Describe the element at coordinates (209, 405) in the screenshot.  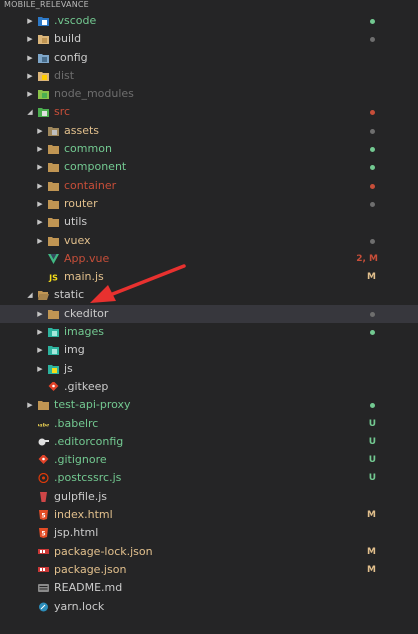
I see `tree-row-test-api-proxy: ▶ test-api-proxy` at that location.